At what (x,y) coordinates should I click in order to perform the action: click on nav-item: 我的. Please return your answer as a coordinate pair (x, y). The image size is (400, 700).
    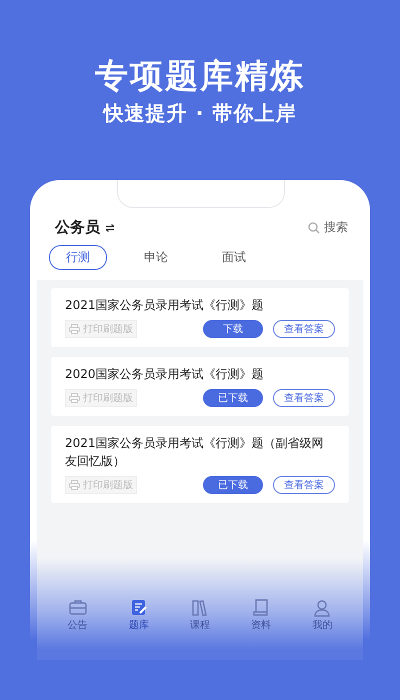
    Looking at the image, I should click on (322, 615).